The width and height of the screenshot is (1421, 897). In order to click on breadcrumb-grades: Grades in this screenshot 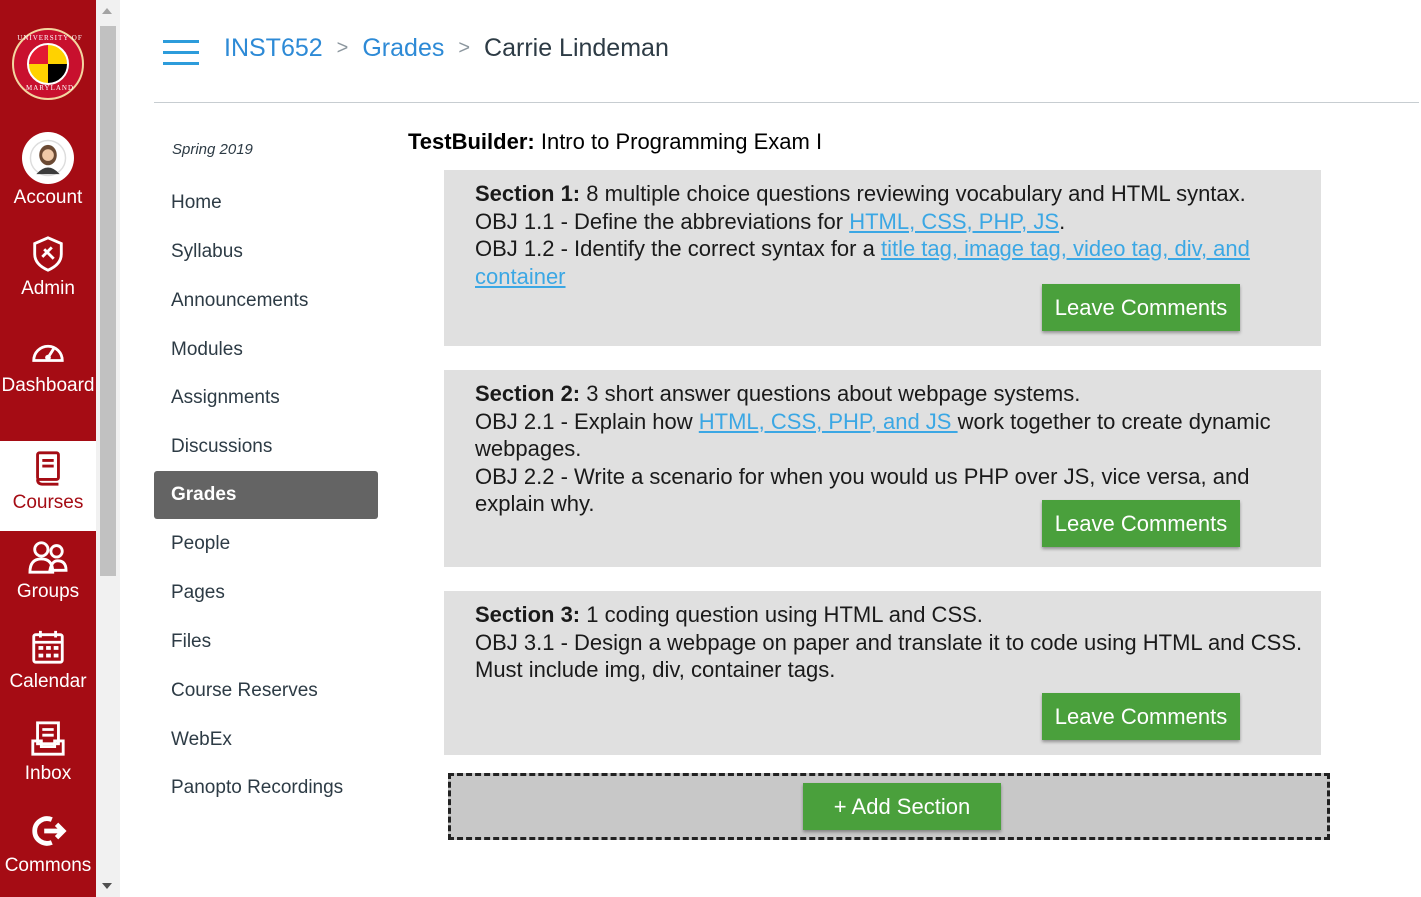, I will do `click(403, 48)`.